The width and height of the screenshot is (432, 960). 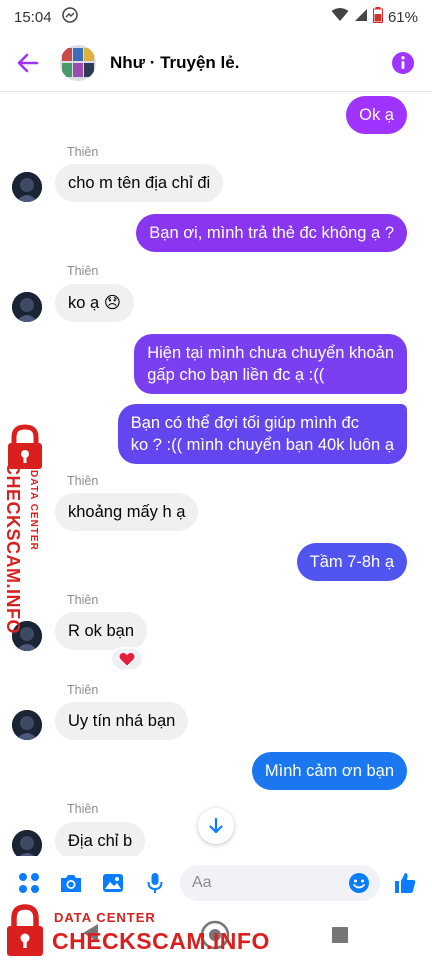 What do you see at coordinates (13, 548) in the screenshot?
I see `watermark-side-brand: CHECKSCAM.INFO` at bounding box center [13, 548].